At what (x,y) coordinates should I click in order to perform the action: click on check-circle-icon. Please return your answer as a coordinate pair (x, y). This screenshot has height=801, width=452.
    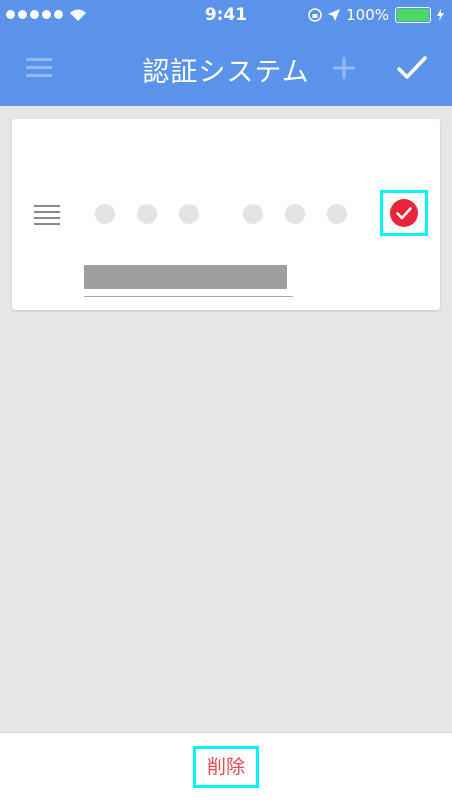
    Looking at the image, I should click on (404, 213).